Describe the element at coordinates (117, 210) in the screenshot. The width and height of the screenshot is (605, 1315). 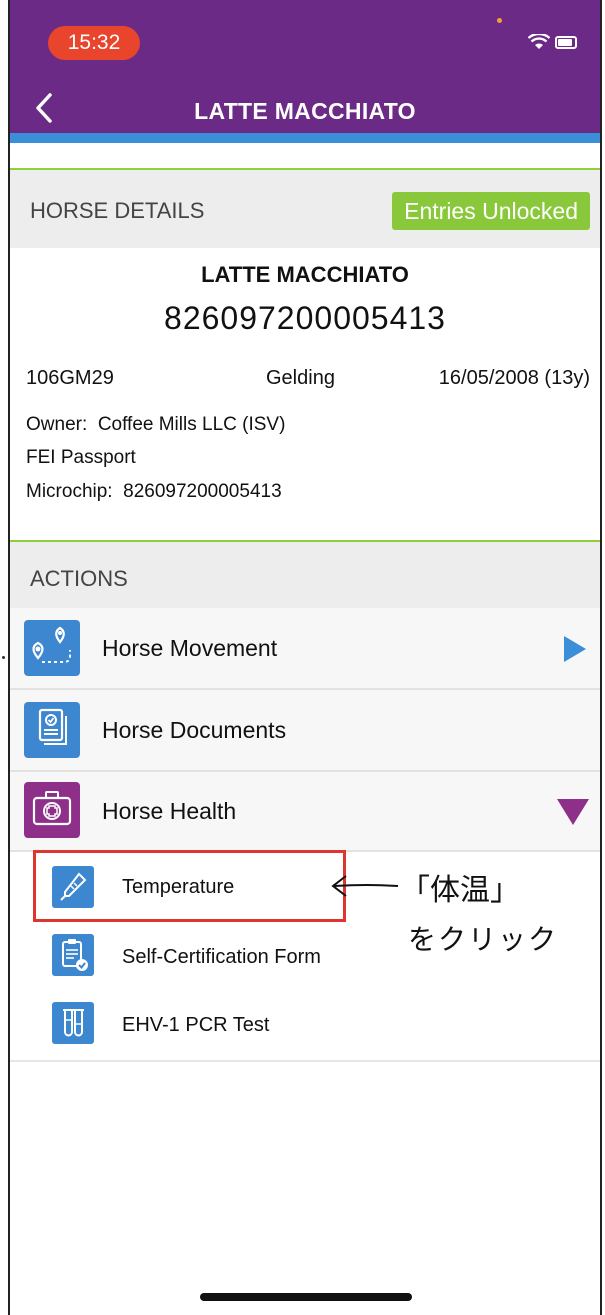
I see `horse-details-label: HORSE DETAILS` at that location.